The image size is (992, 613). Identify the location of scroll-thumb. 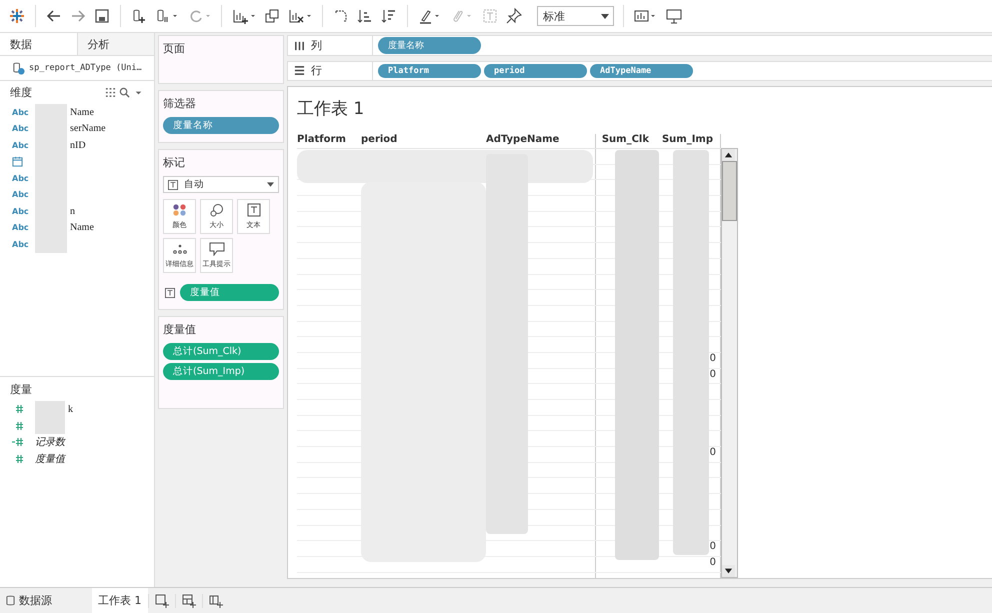
(729, 191).